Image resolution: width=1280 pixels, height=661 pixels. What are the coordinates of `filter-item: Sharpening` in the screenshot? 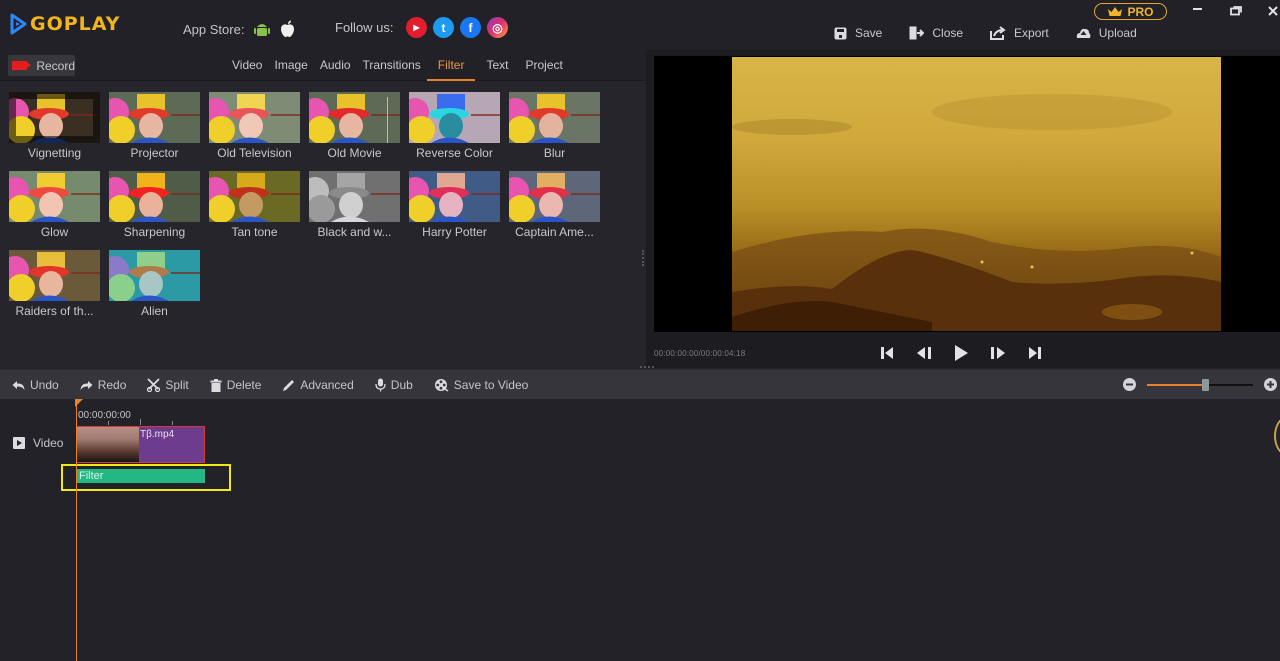 It's located at (154, 210).